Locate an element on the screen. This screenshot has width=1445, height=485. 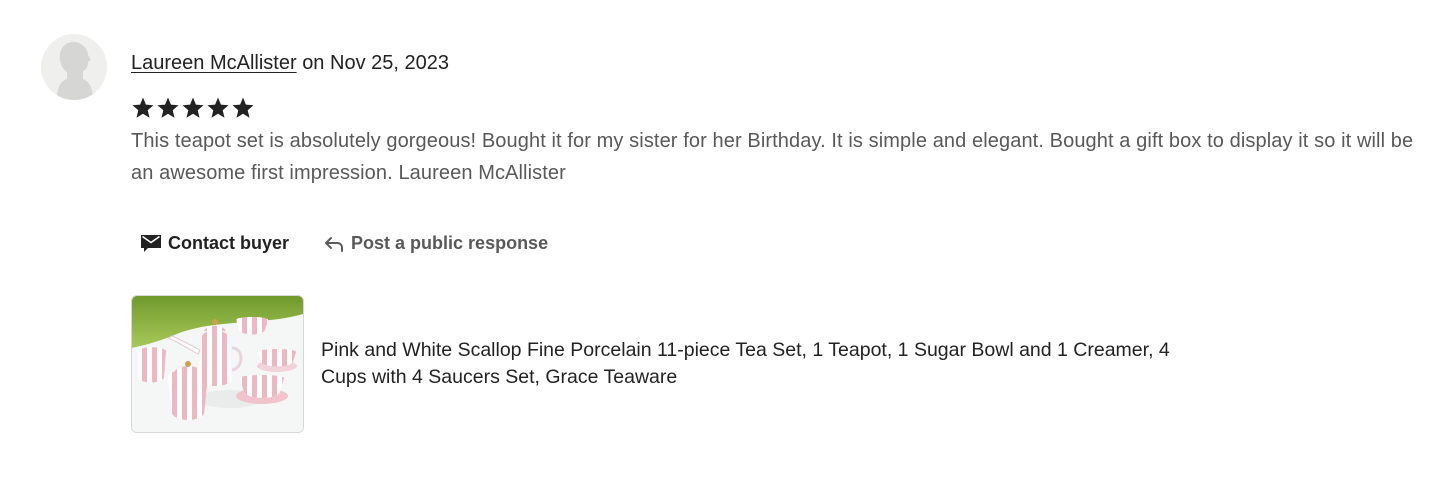
review-actions: Contact buyer Post a public response is located at coordinates (344, 243).